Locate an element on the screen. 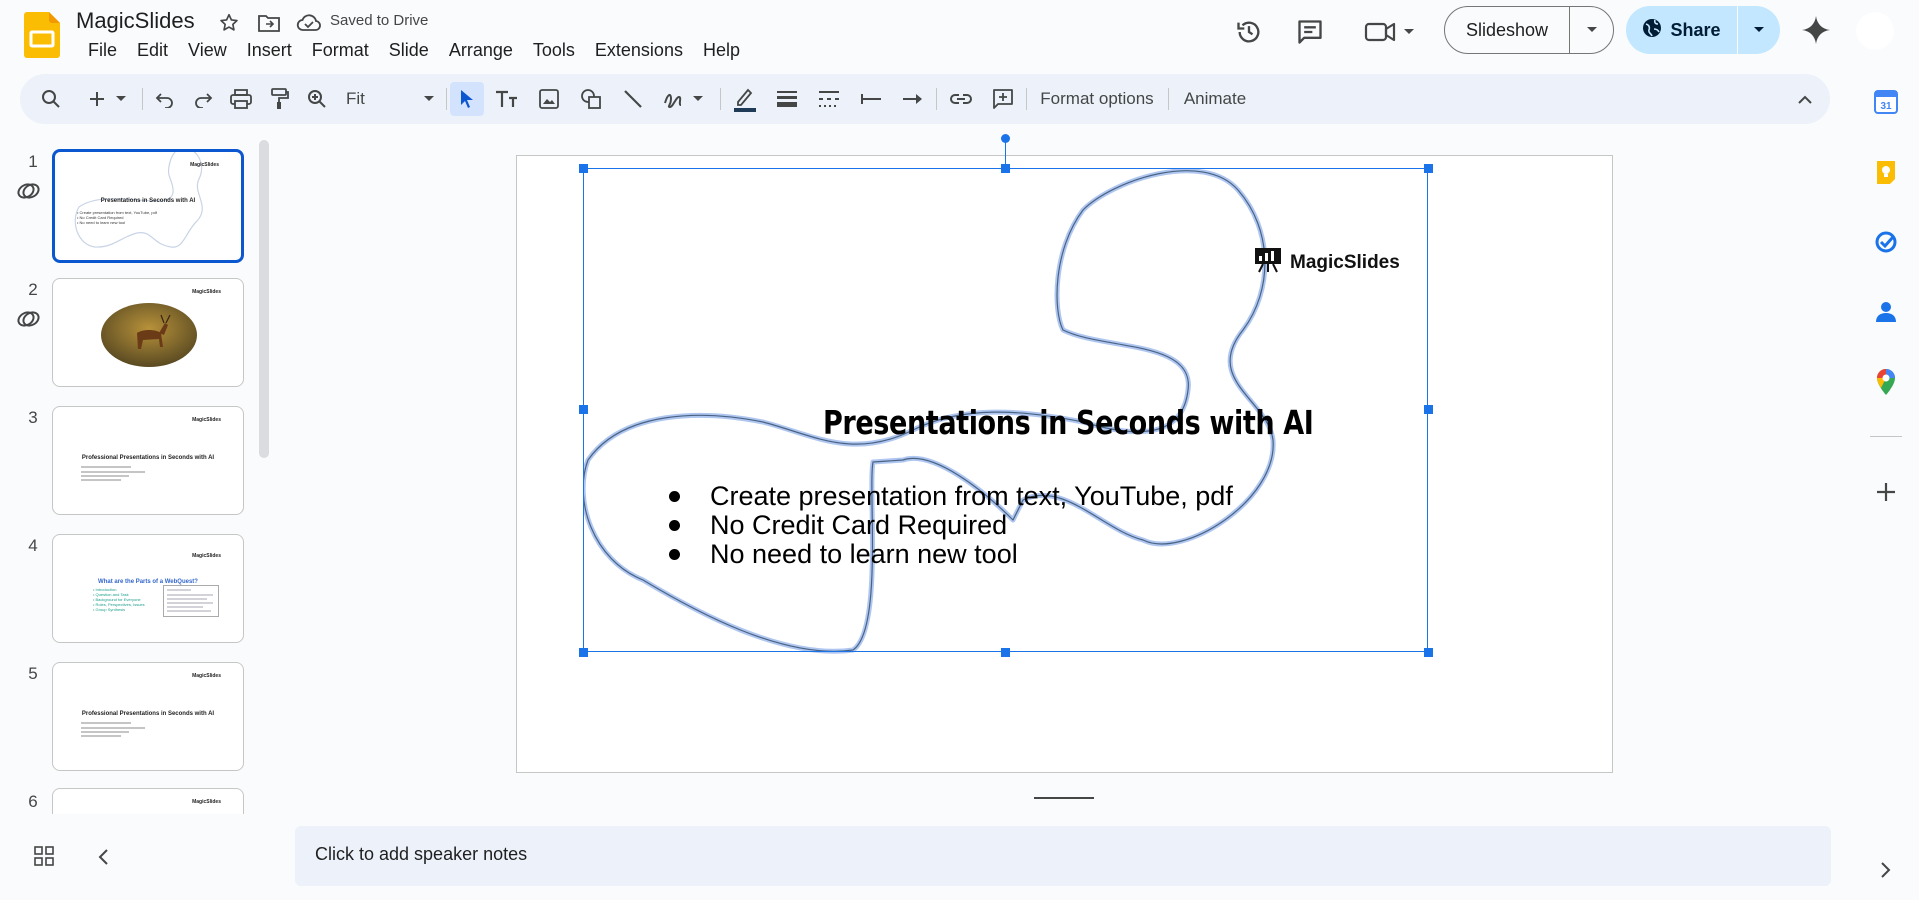  redo-icon is located at coordinates (203, 99).